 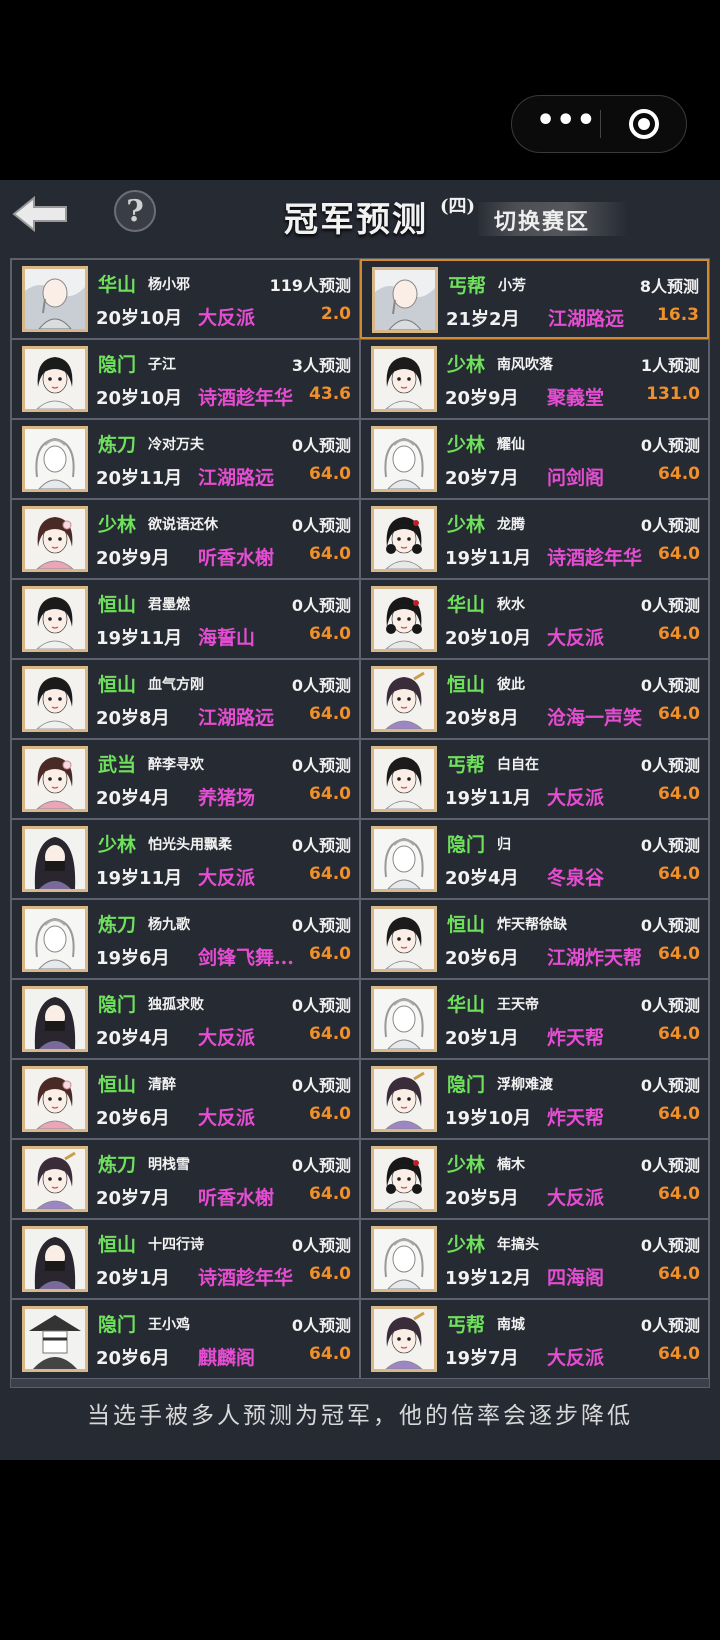 What do you see at coordinates (532, 925) in the screenshot?
I see `player-name: 炸天帮徐缺` at bounding box center [532, 925].